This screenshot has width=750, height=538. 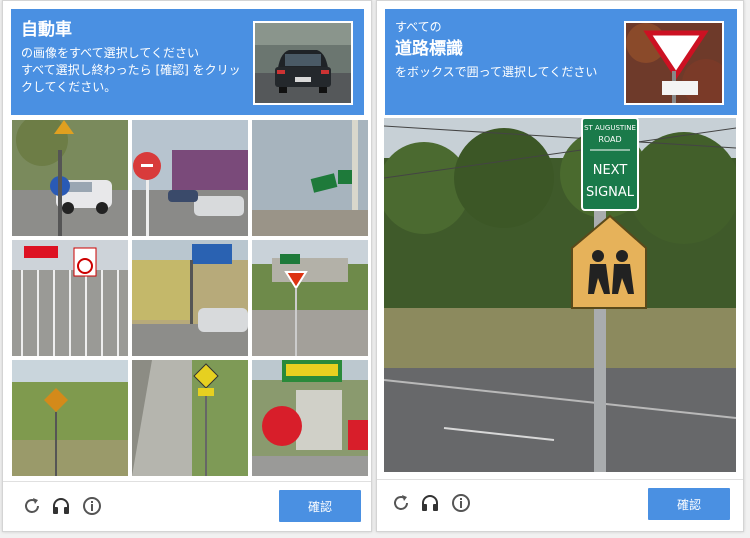 I want to click on sign-text-2: ROAD, so click(x=609, y=139).